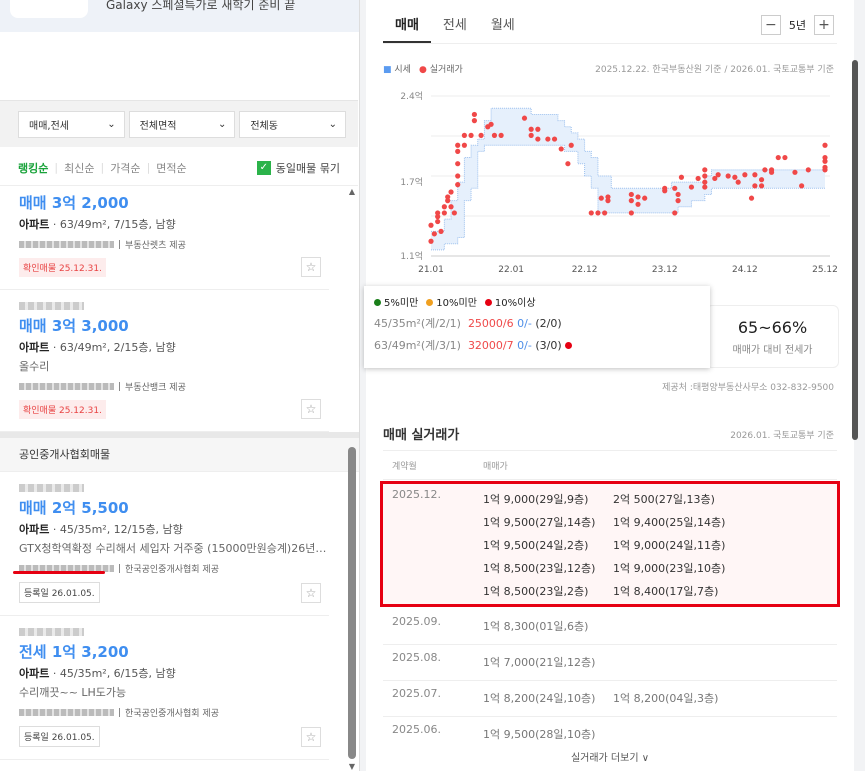 The height and width of the screenshot is (771, 865). Describe the element at coordinates (664, 499) in the screenshot. I see `deal-price: 2억 500(27일,13층)` at that location.